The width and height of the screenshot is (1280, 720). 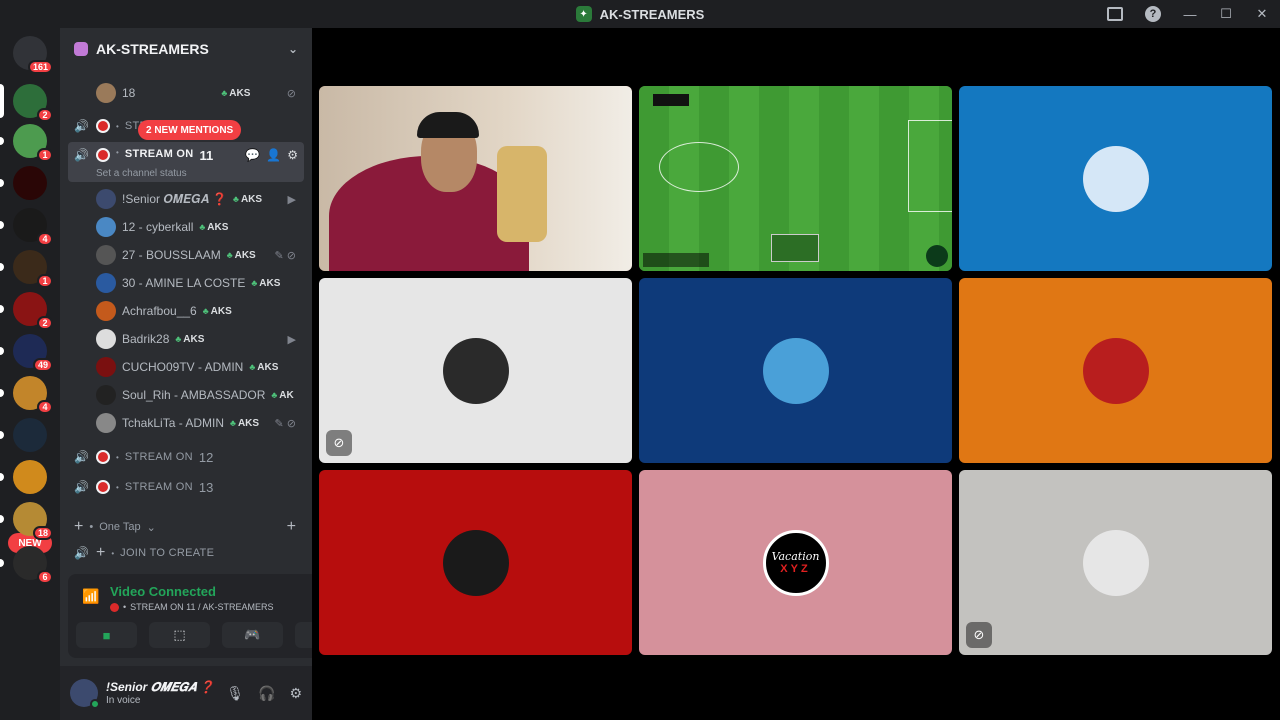 I want to click on channel-actions: 💬 👤 ⚙, so click(x=271, y=155).